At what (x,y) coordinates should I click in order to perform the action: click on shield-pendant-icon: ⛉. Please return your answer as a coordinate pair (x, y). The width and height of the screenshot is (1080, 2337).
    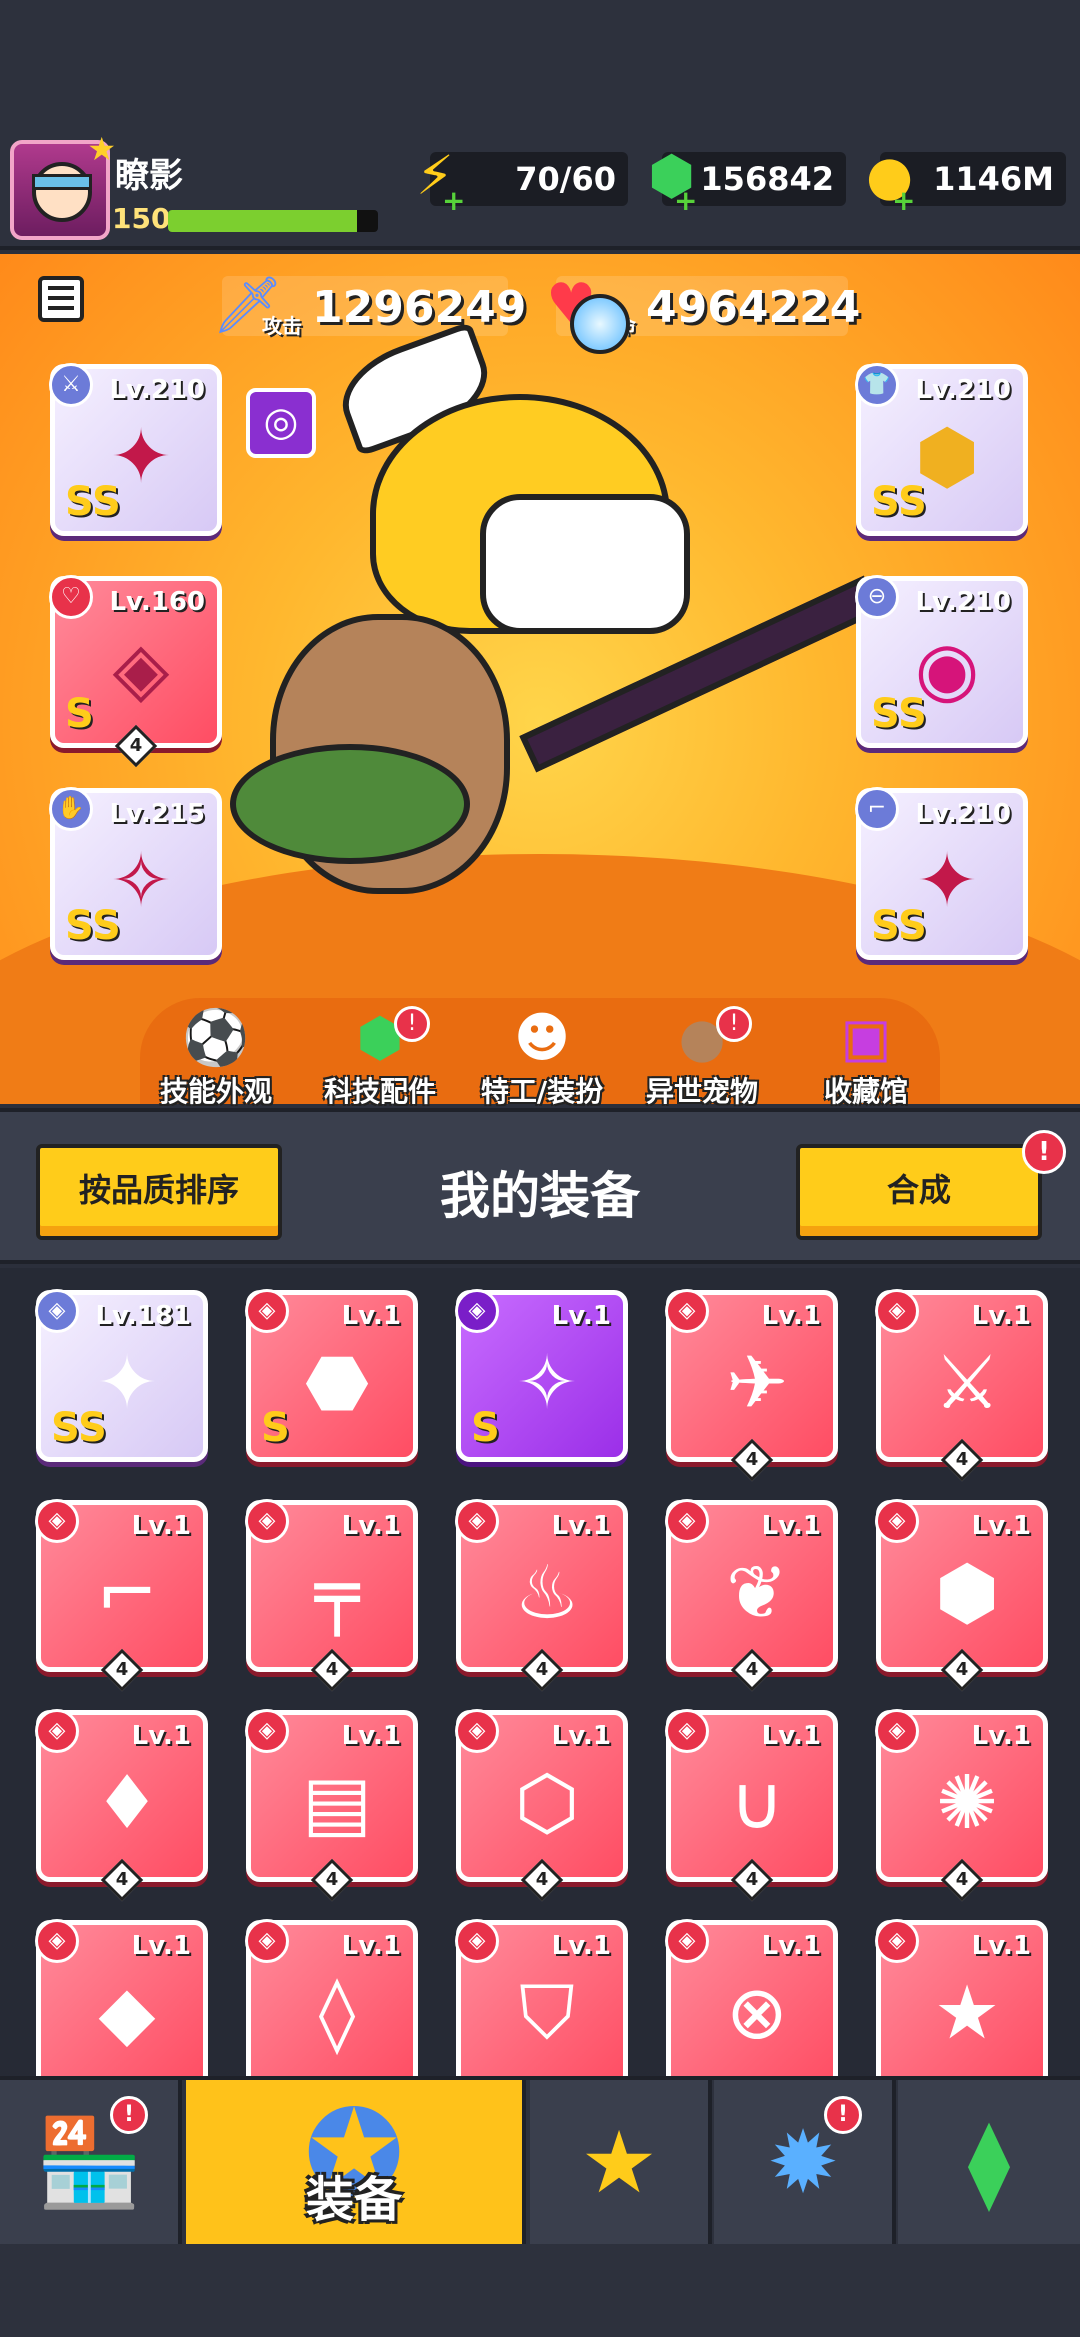
    Looking at the image, I should click on (547, 2013).